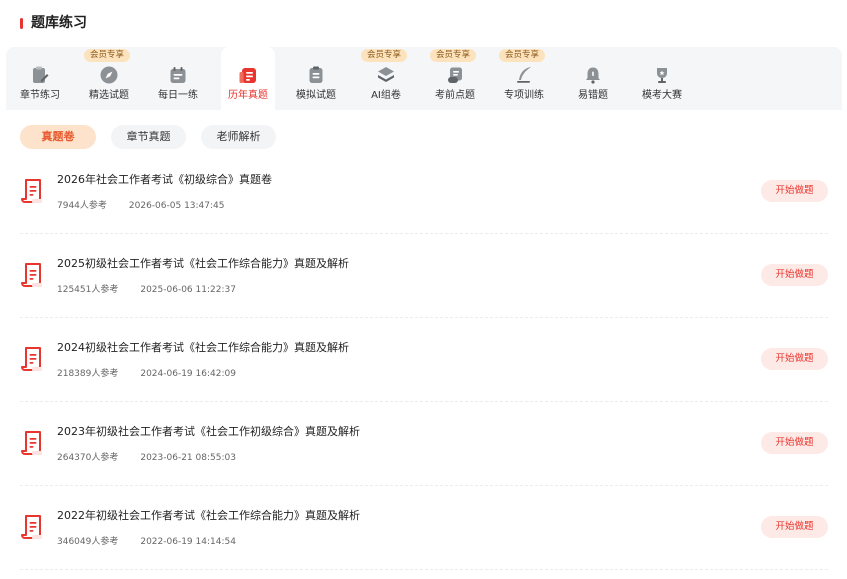  Describe the element at coordinates (208, 432) in the screenshot. I see `paper-title: 2023年初级社会工作者考试《社会工作初级综合》真题及解析` at that location.